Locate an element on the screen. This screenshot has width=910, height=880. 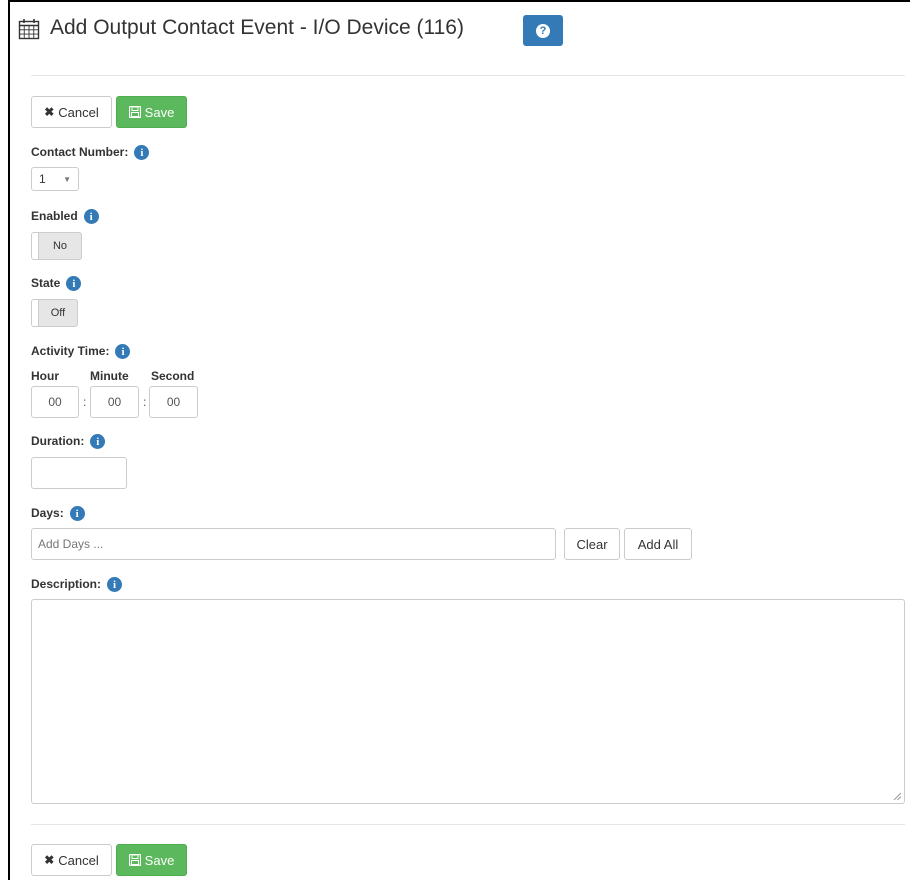
state-label: State i is located at coordinates (56, 284).